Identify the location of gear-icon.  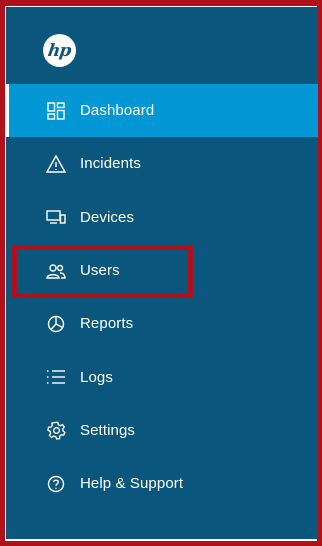
(56, 430).